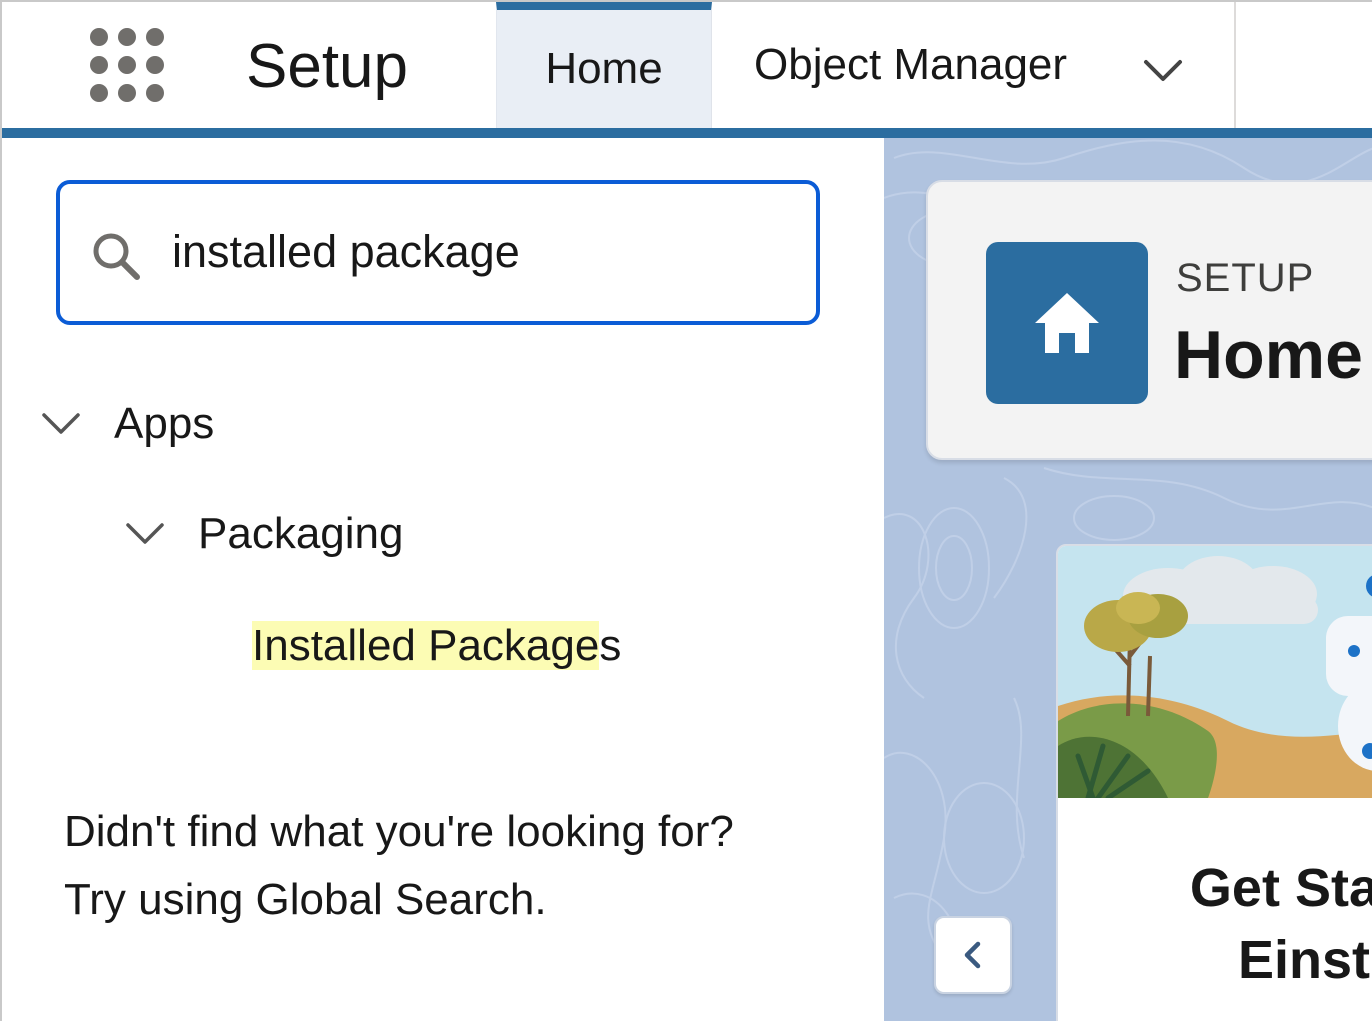  Describe the element at coordinates (426, 645) in the screenshot. I see `search-match-highlight: Installed Package` at that location.